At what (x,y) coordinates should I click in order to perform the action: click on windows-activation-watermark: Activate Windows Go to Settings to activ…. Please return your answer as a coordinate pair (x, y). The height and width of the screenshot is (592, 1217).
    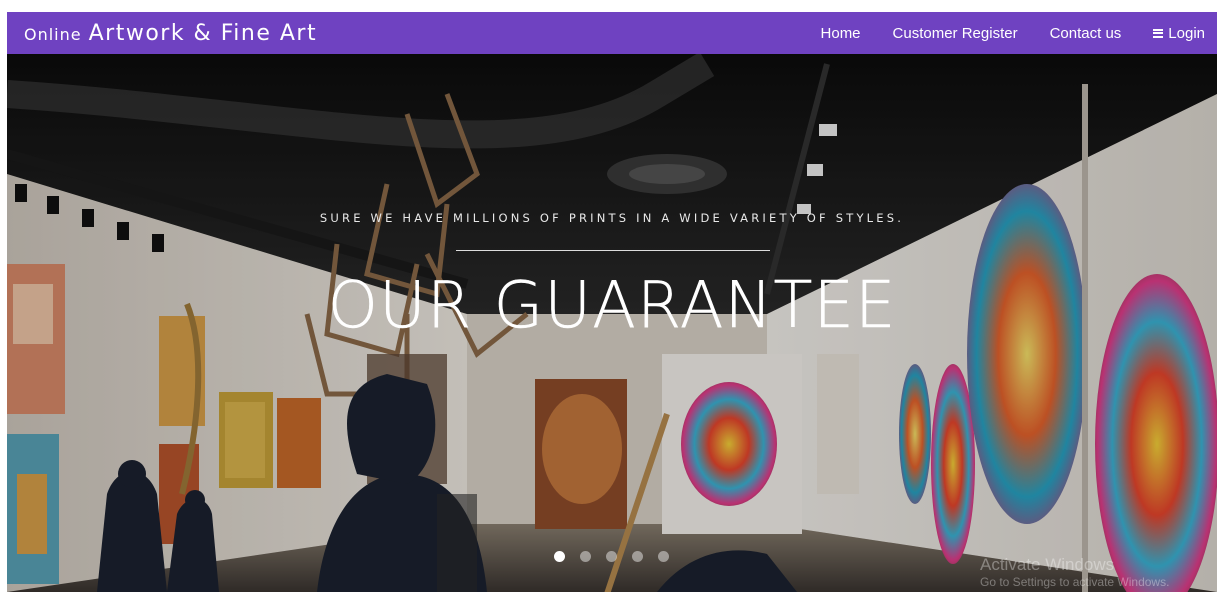
    Looking at the image, I should click on (1074, 572).